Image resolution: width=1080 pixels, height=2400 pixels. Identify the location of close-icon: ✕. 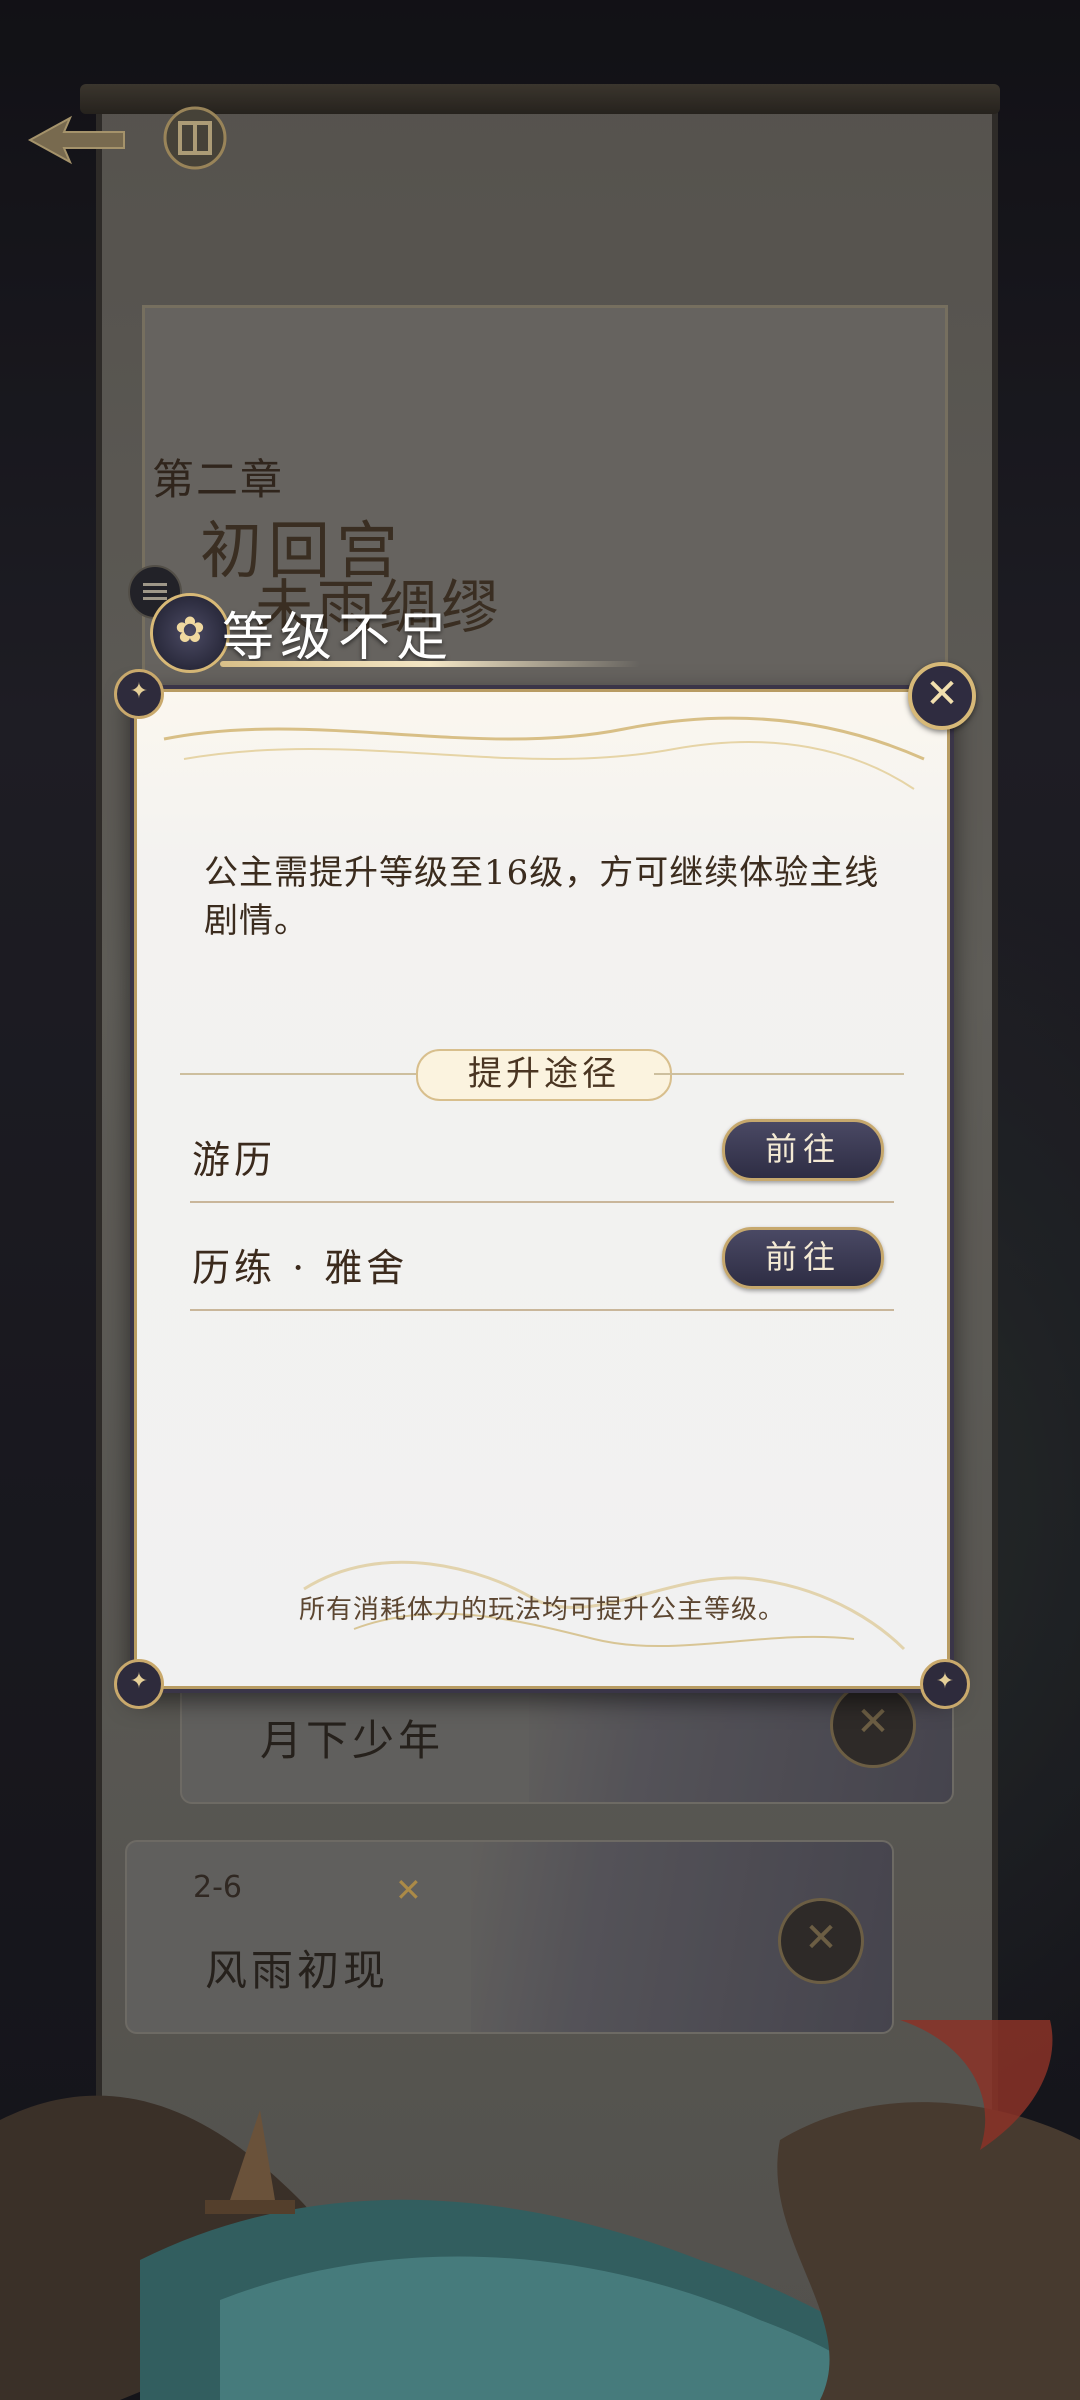
(942, 694).